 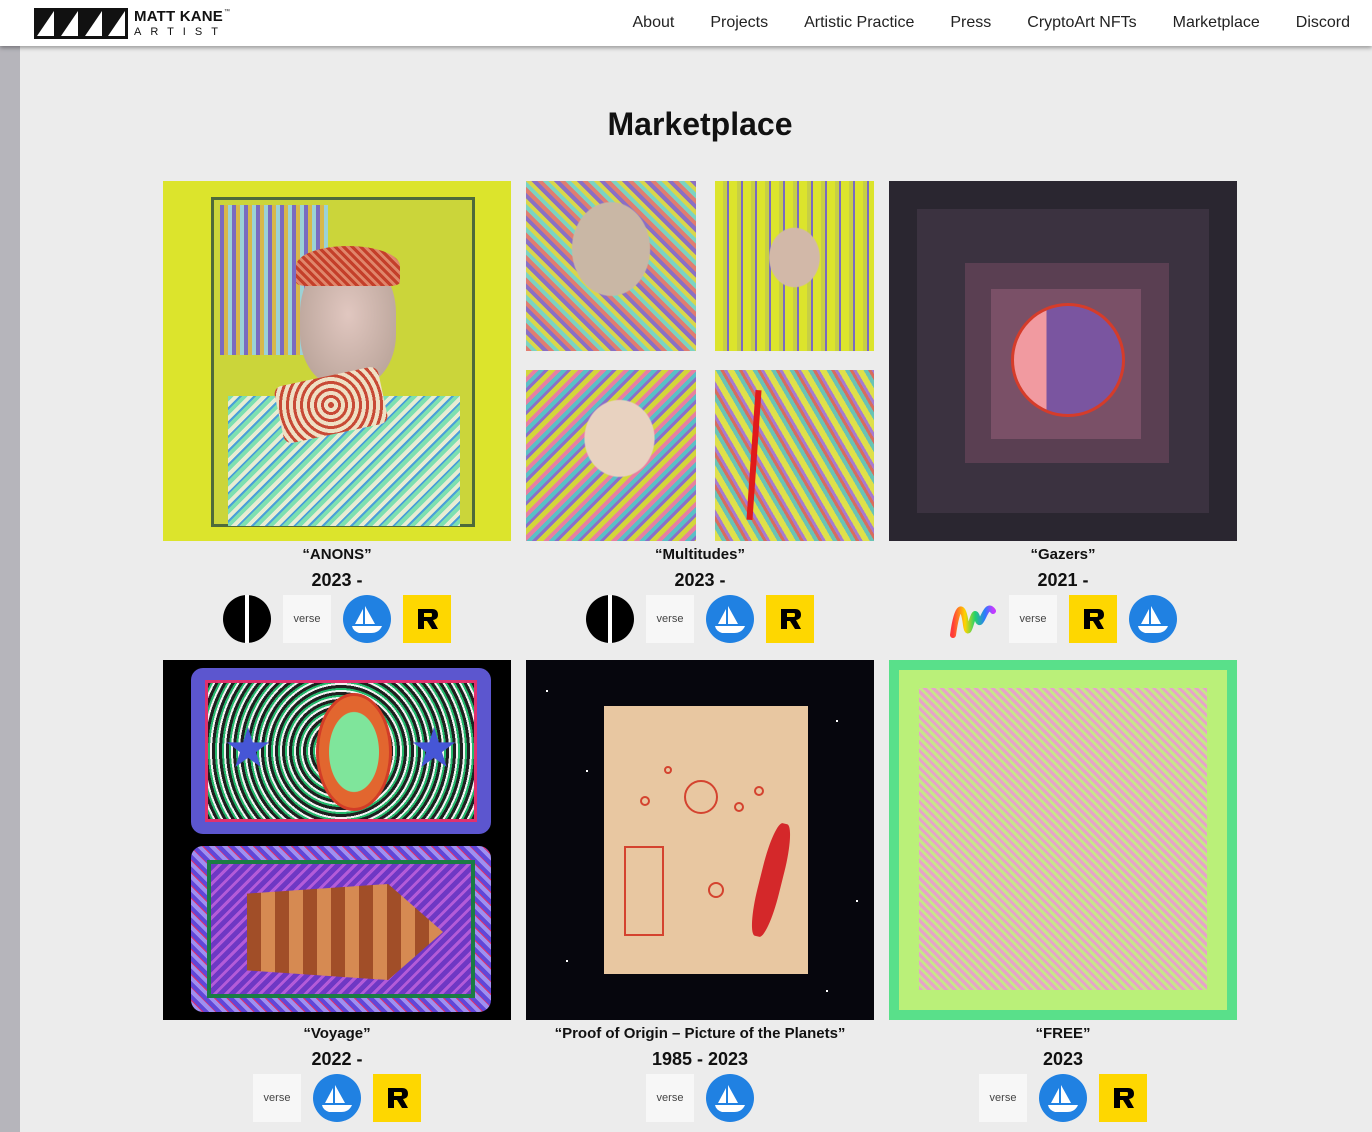 I want to click on artwork-image-free, so click(x=1063, y=840).